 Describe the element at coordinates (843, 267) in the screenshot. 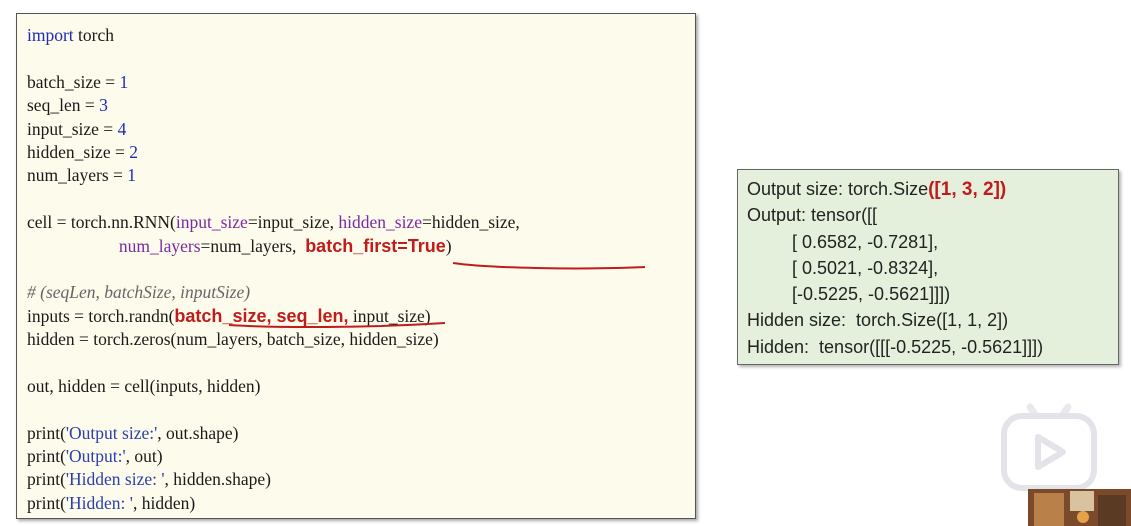

I see `output-line-row-2: [ 0.5021, -0.8324],` at that location.